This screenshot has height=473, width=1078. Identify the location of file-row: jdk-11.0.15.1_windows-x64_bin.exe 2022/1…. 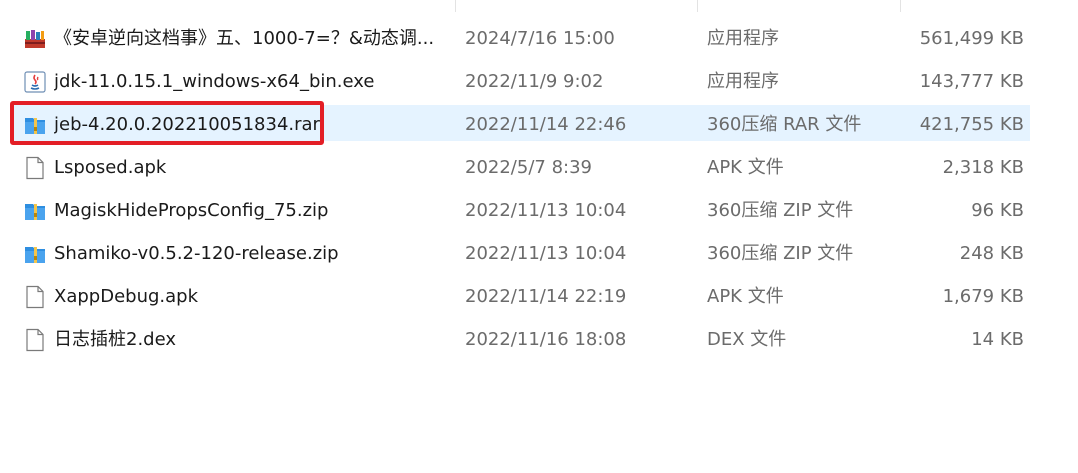
(539, 81).